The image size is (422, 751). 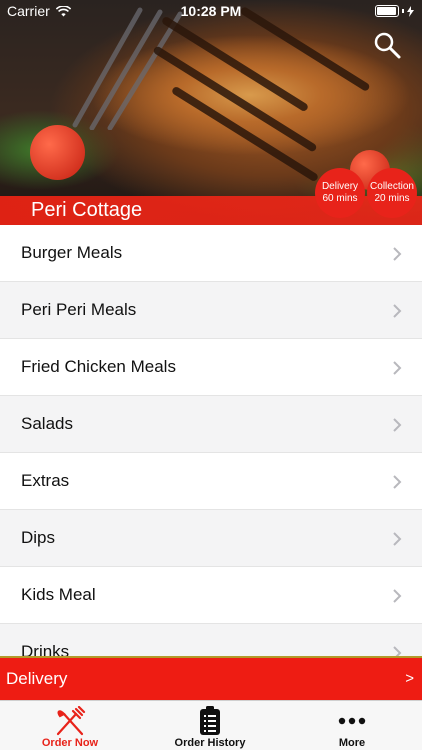 I want to click on clipboard-list-icon, so click(x=210, y=720).